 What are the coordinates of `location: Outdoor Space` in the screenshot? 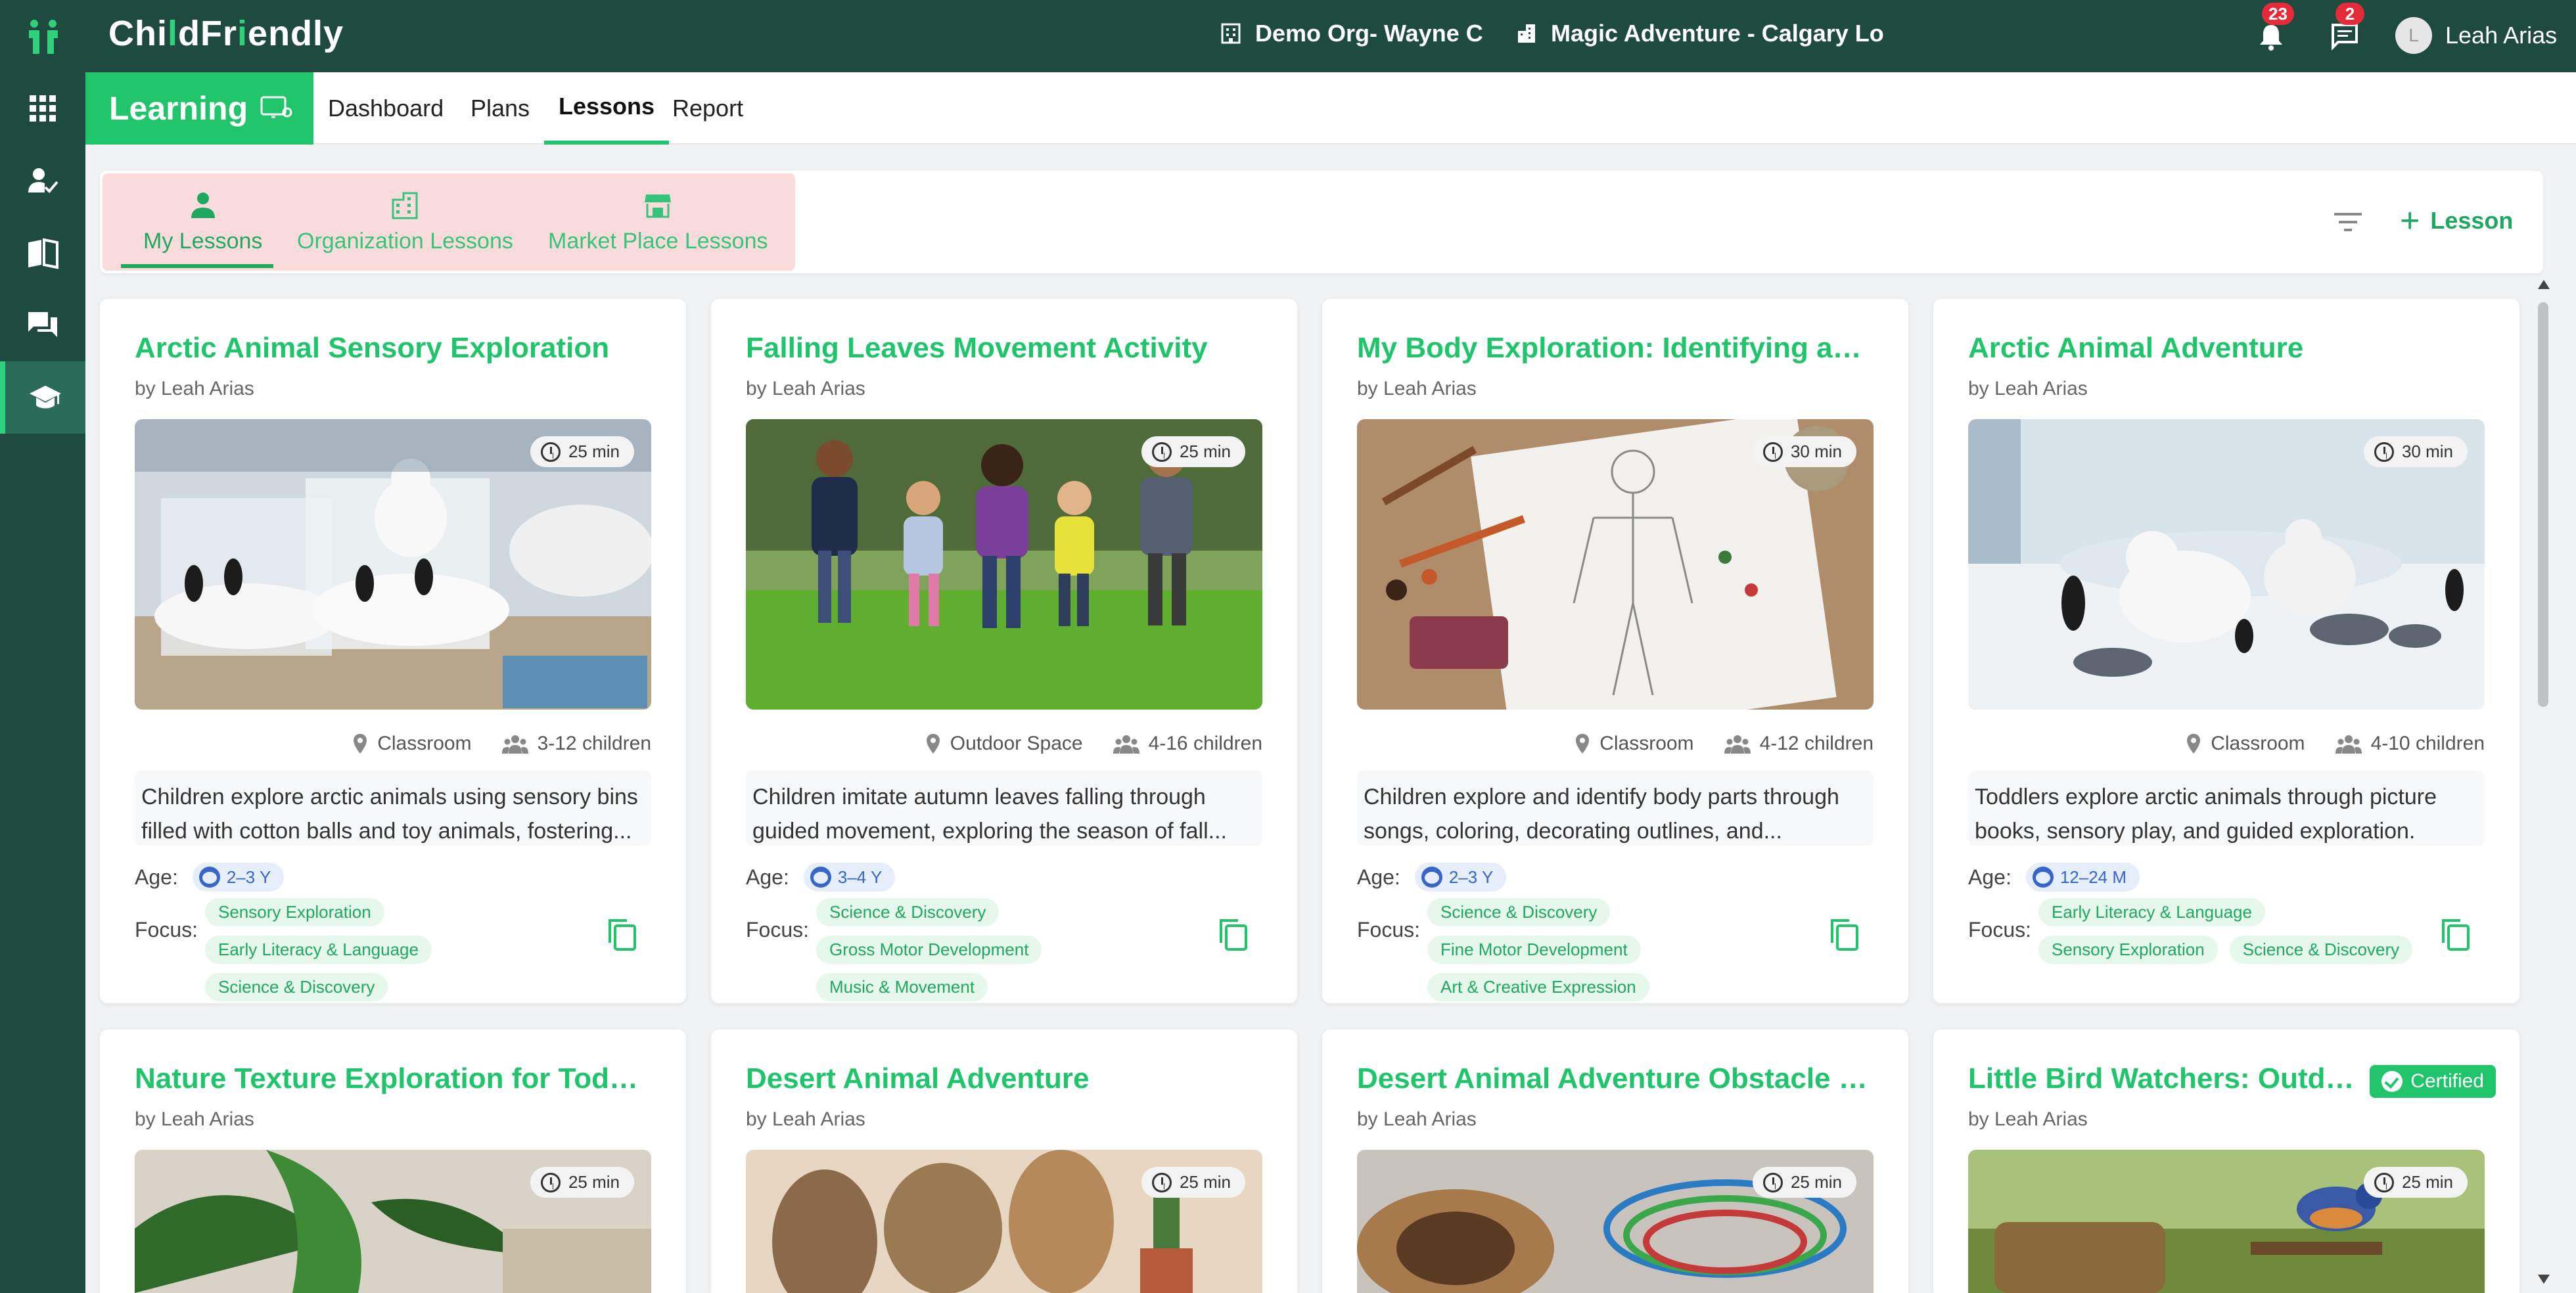 It's located at (1004, 744).